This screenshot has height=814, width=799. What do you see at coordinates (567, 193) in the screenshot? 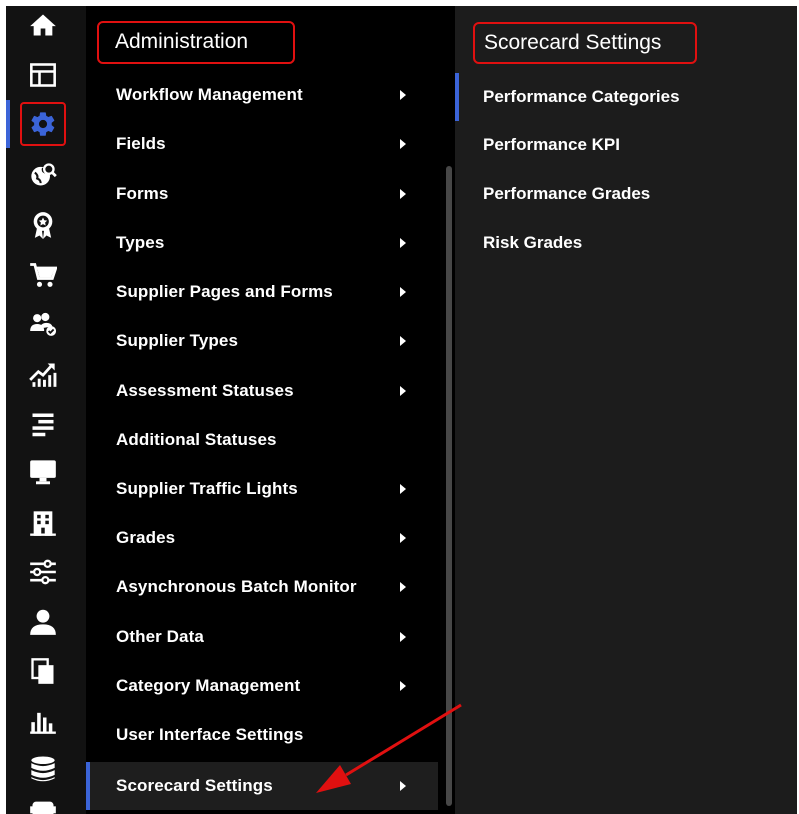
I see `submenu-item-label: Performance Grades` at bounding box center [567, 193].